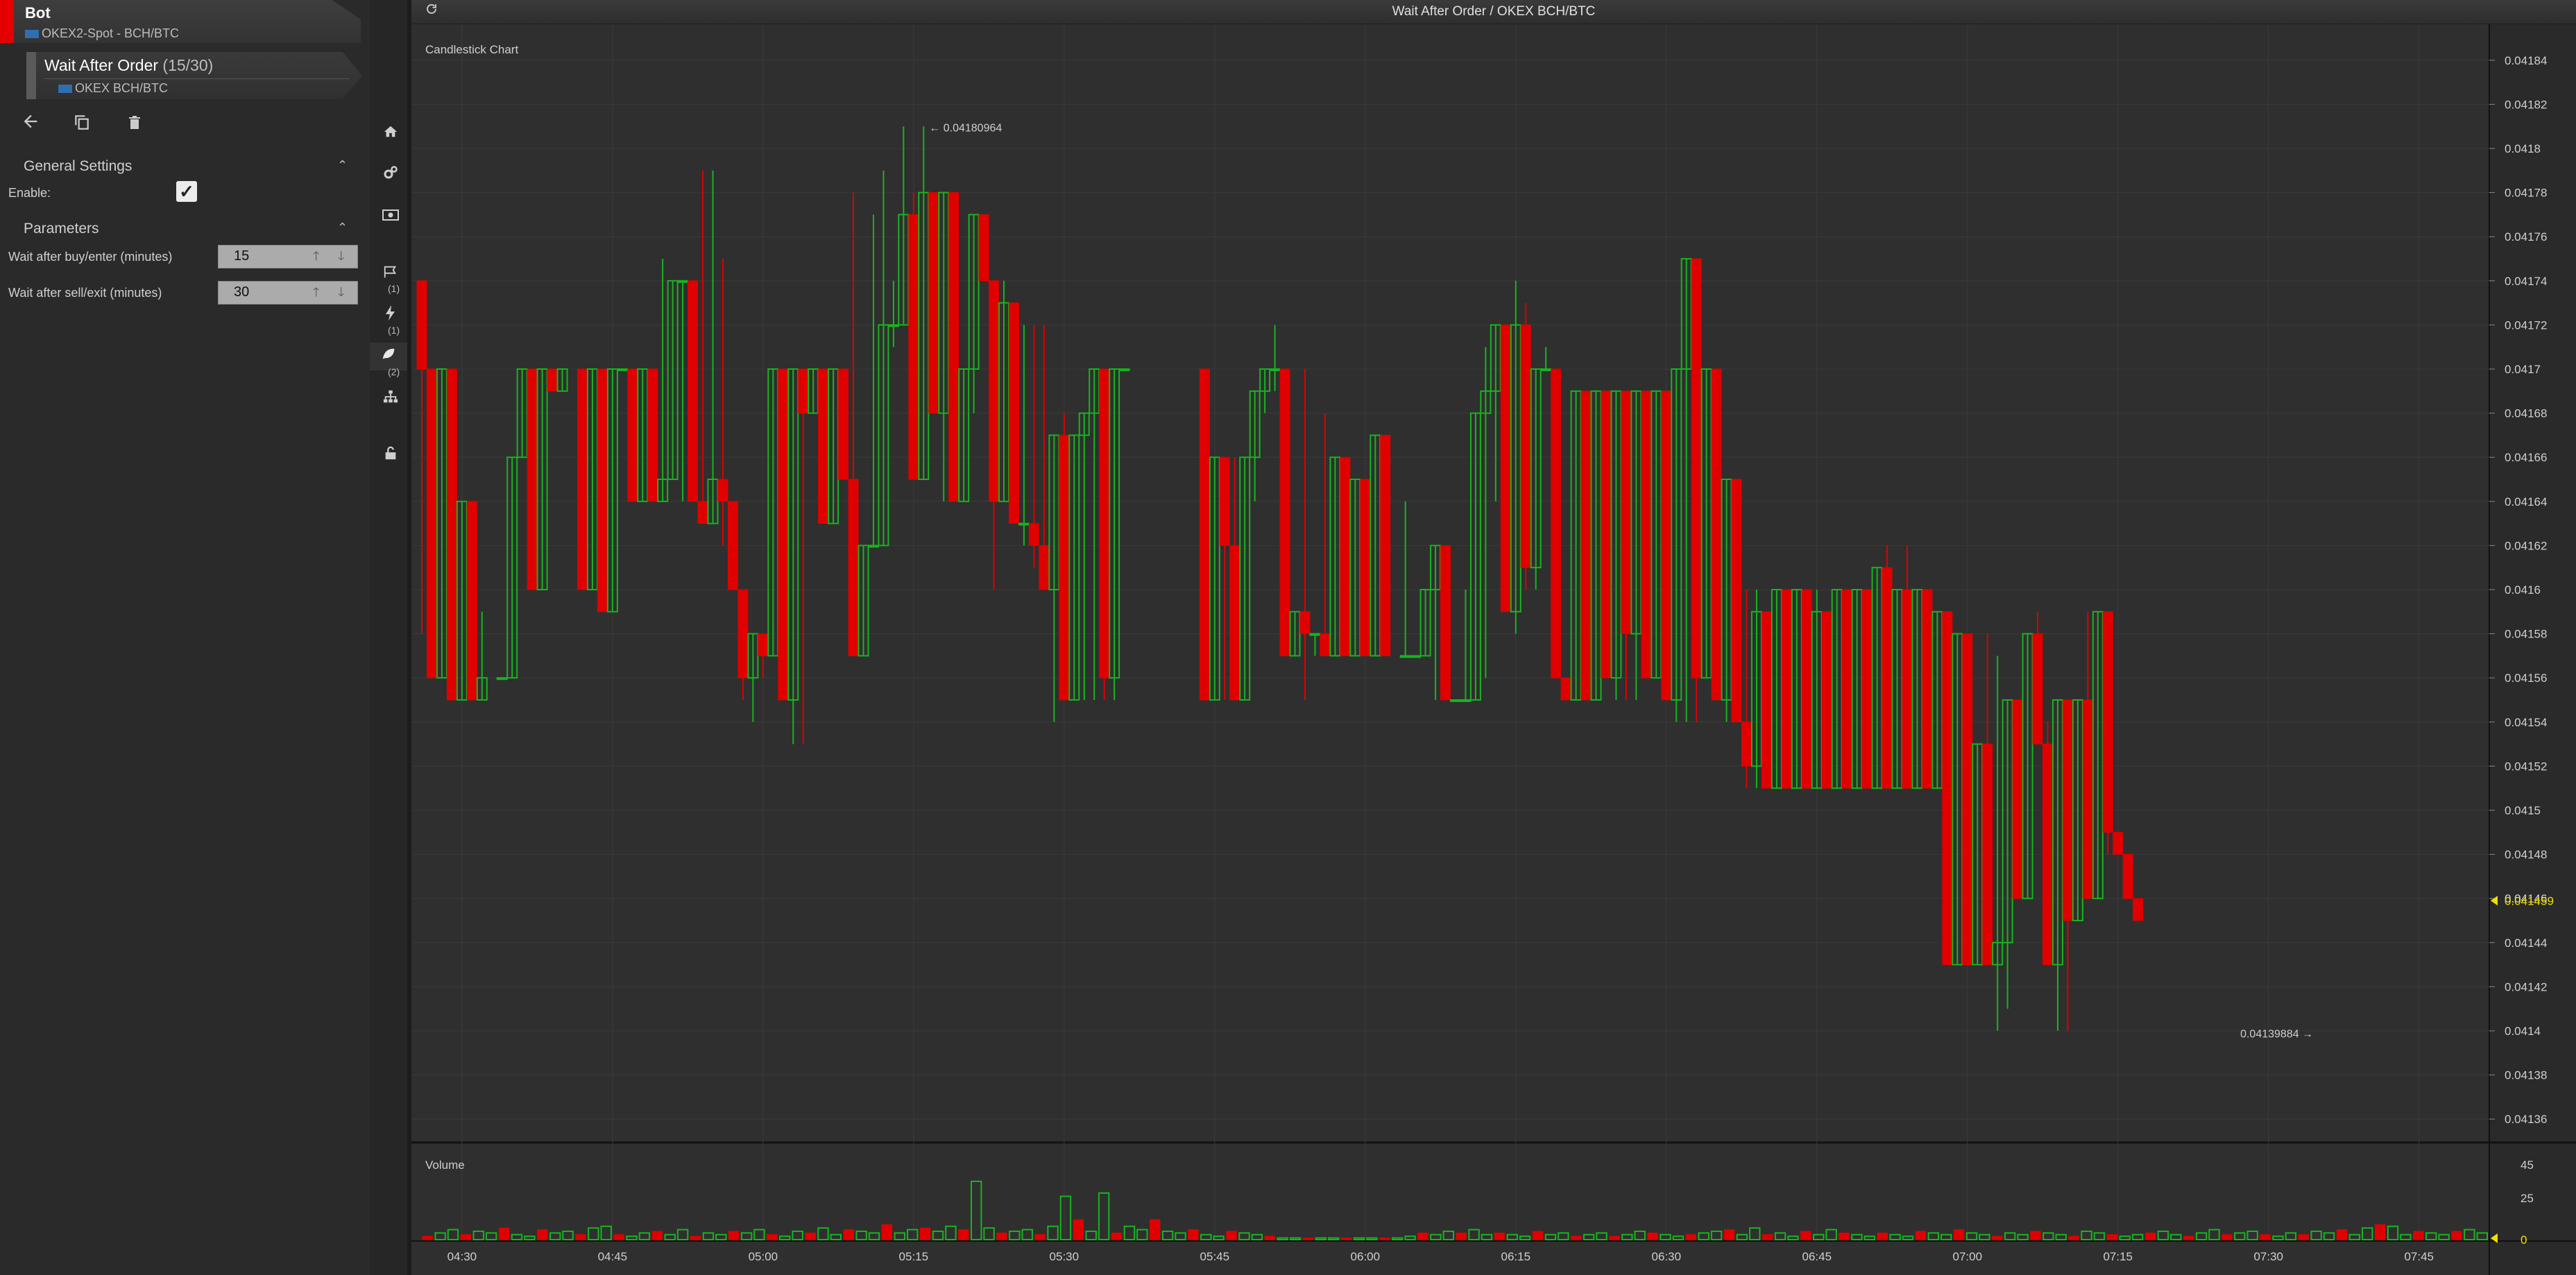 This screenshot has width=2576, height=1275. I want to click on y-tick-label: 0.04178, so click(2526, 193).